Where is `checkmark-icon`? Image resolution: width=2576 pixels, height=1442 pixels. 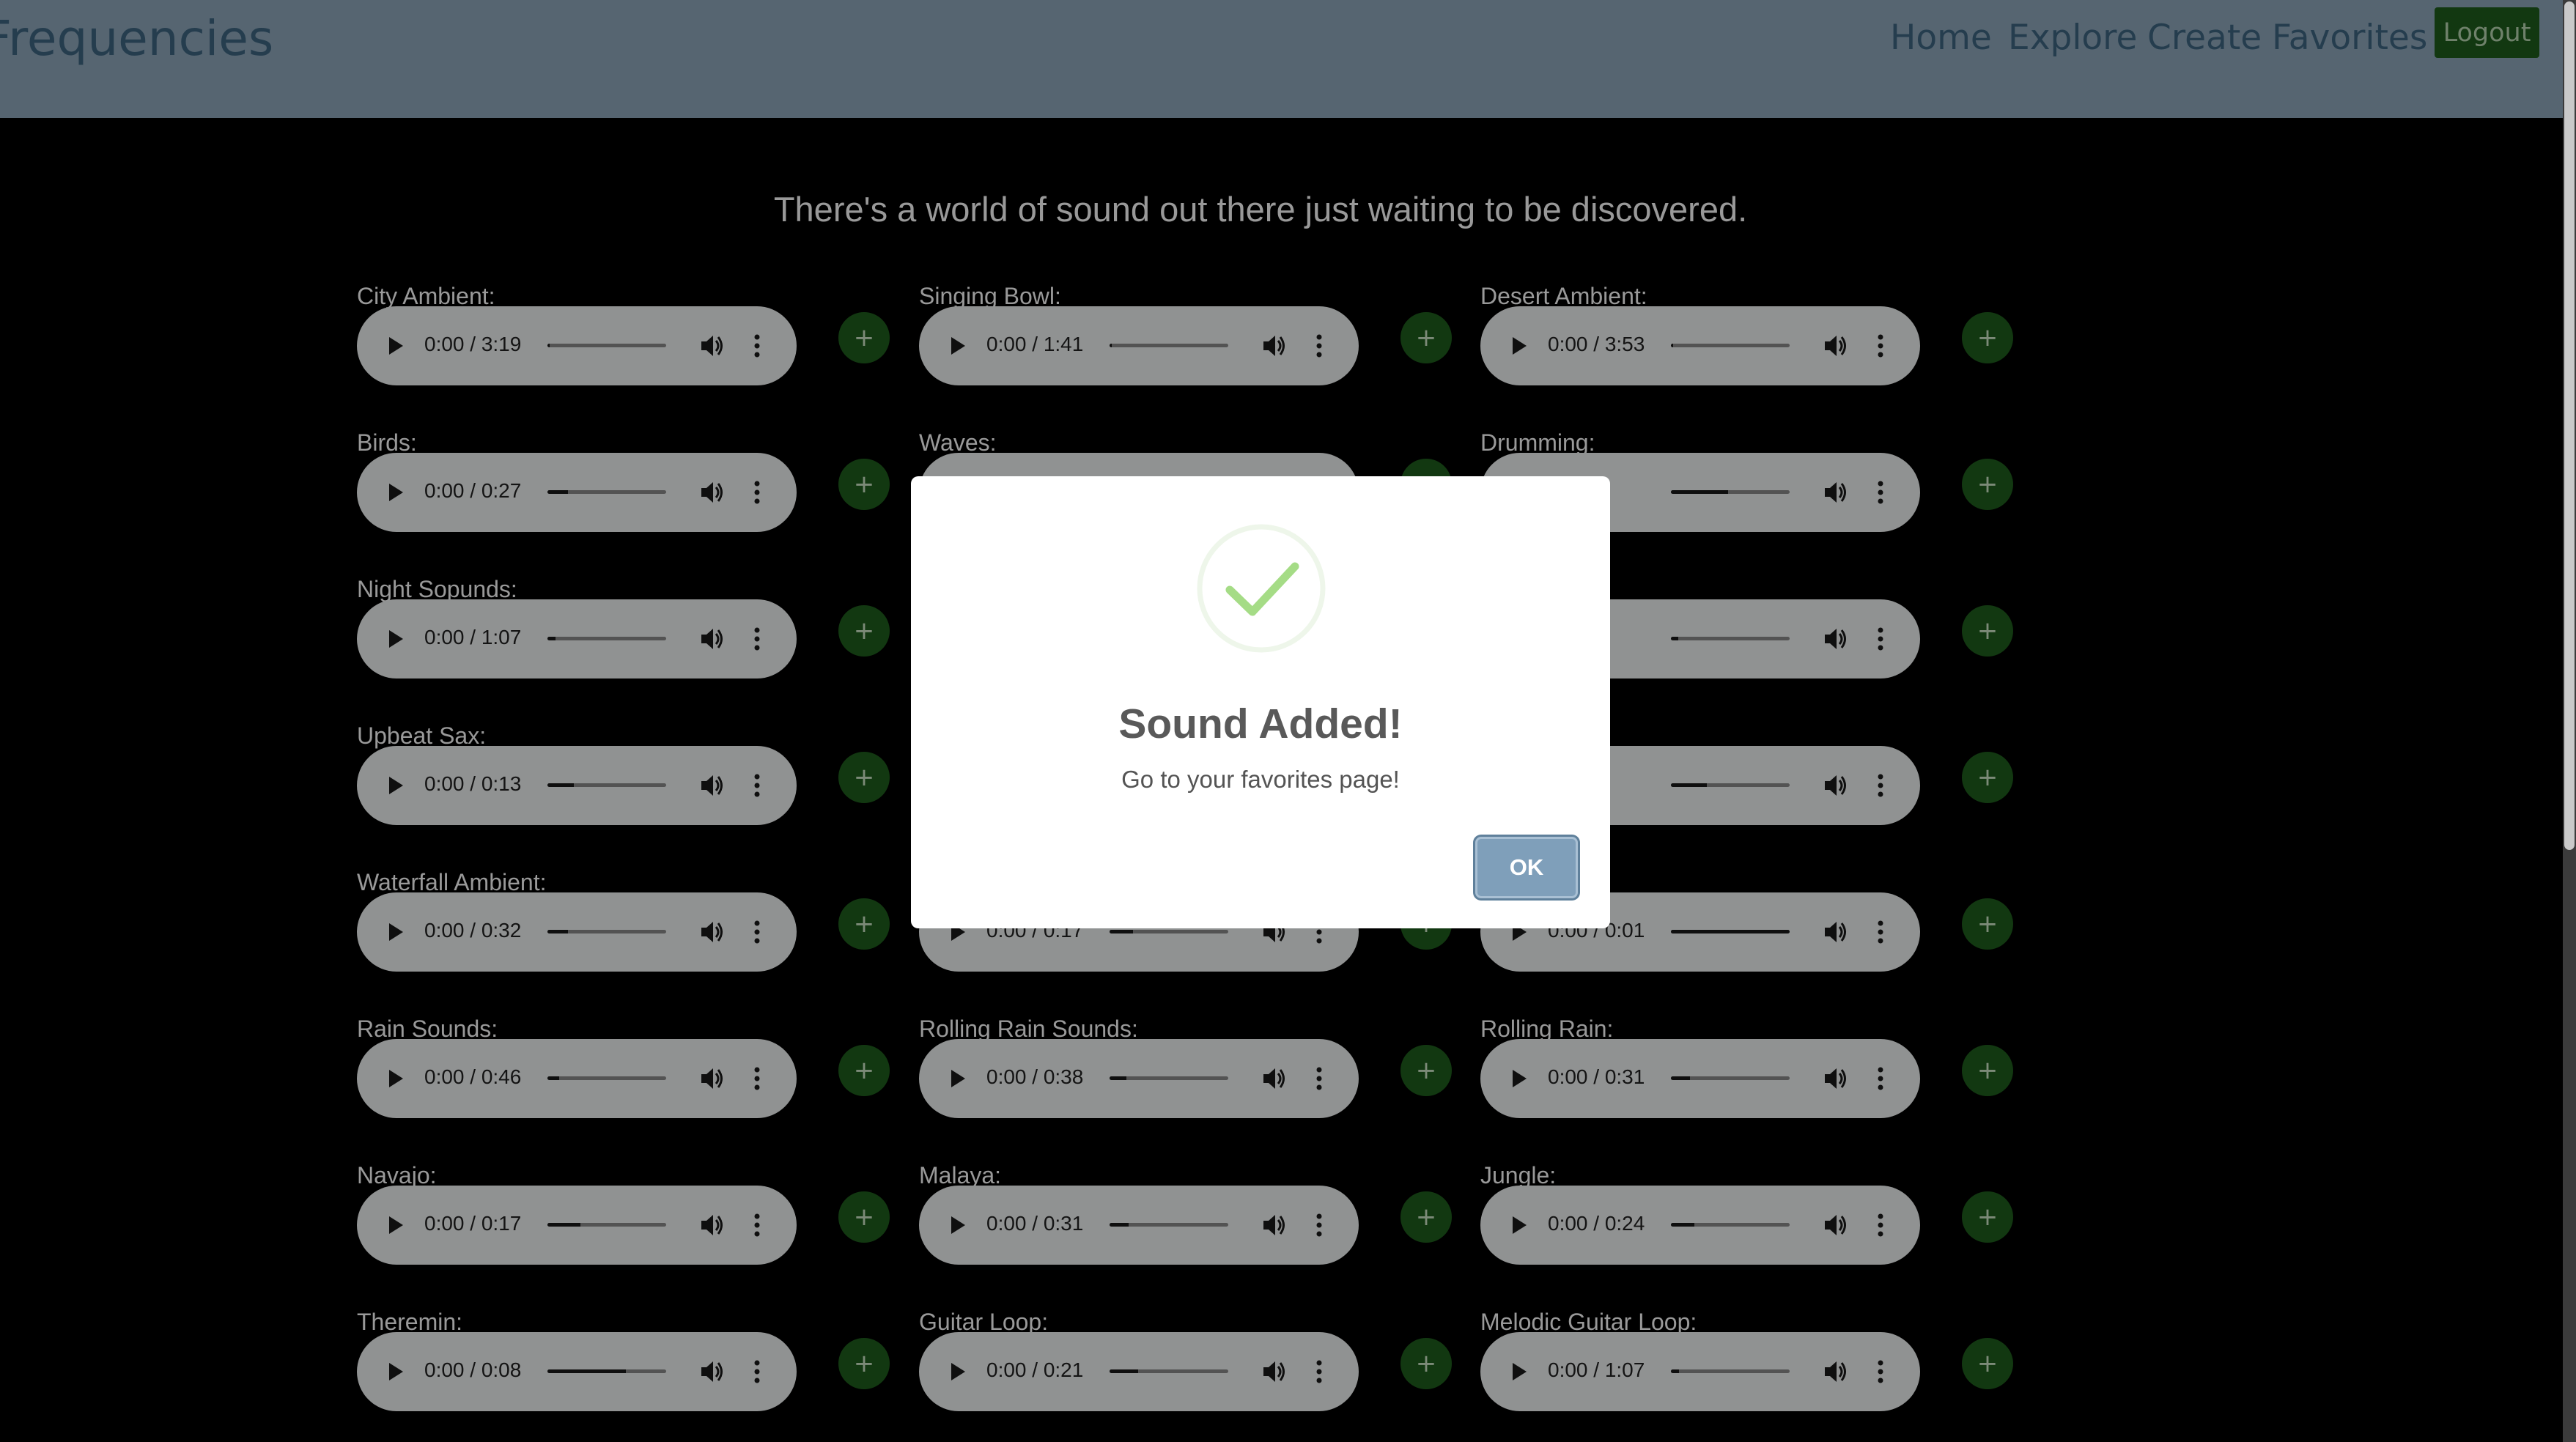 checkmark-icon is located at coordinates (1261, 588).